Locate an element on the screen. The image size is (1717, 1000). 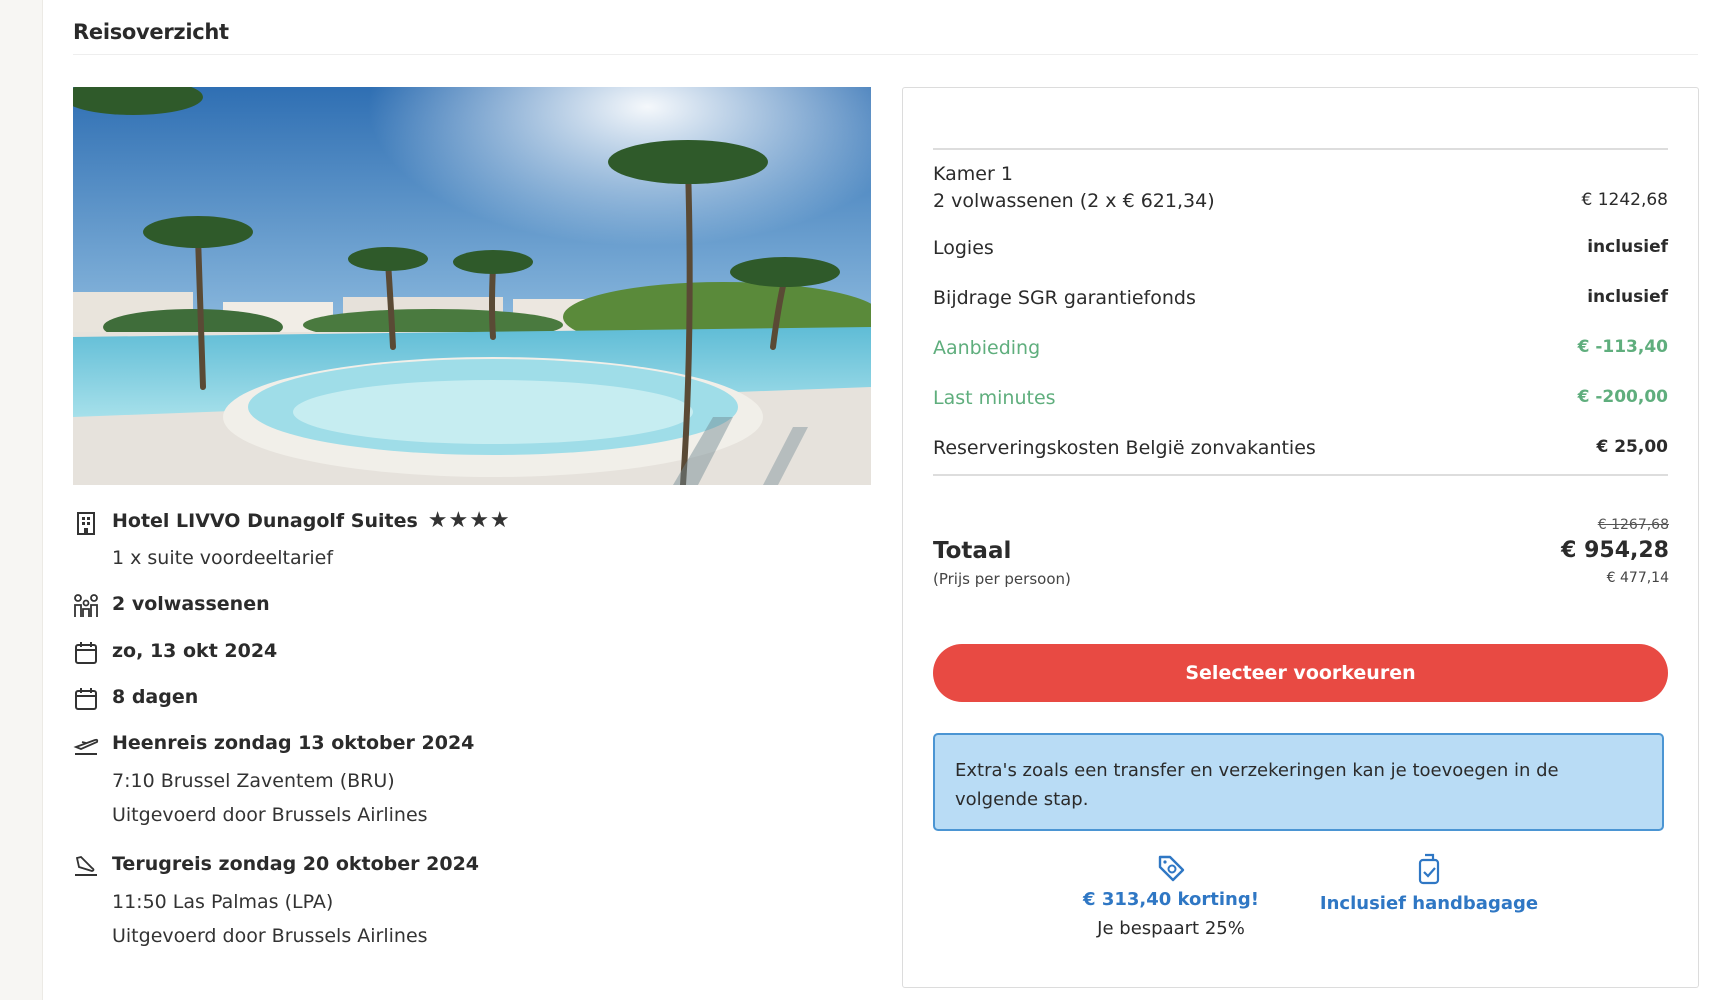
duration-row: 8 dagen is located at coordinates (135, 699).